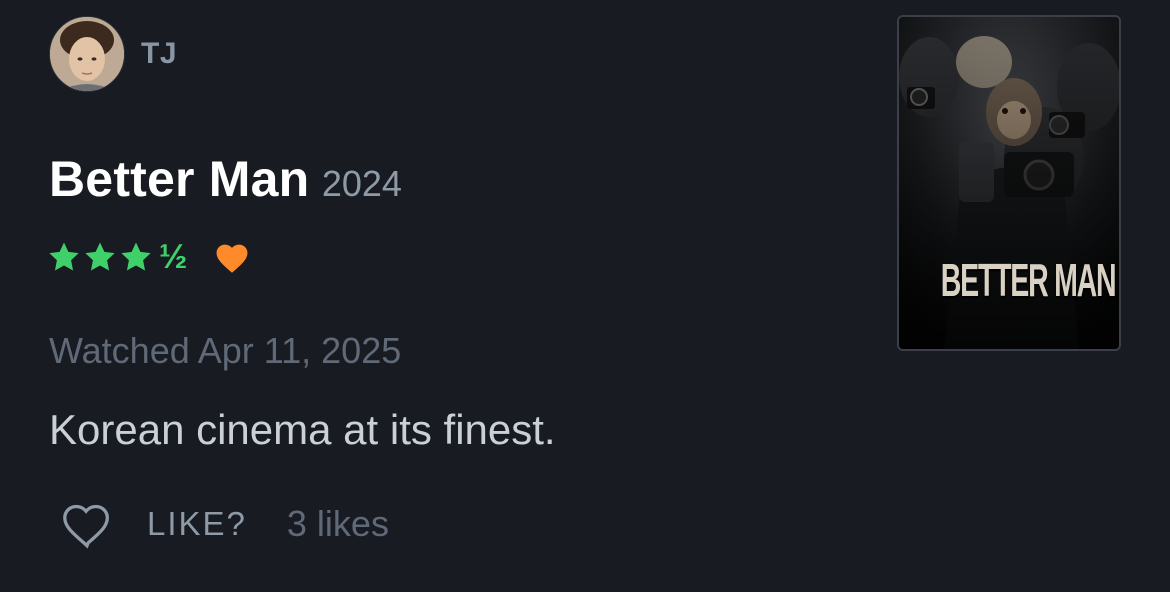 The width and height of the screenshot is (1170, 592). I want to click on review-actions: LIKE? 3 likes, so click(223, 524).